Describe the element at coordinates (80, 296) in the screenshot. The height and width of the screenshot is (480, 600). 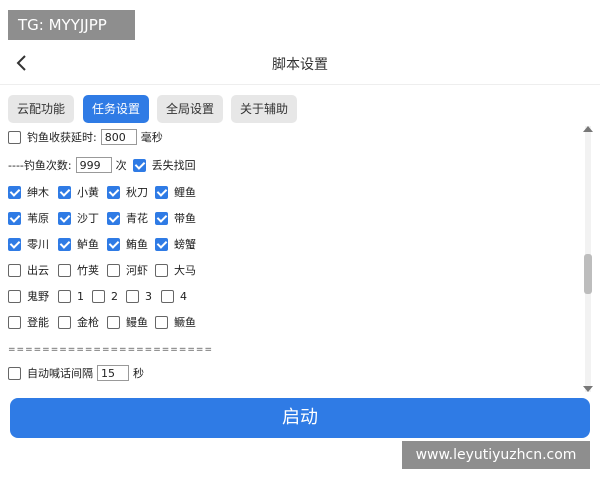
I see `fish-label: 1` at that location.